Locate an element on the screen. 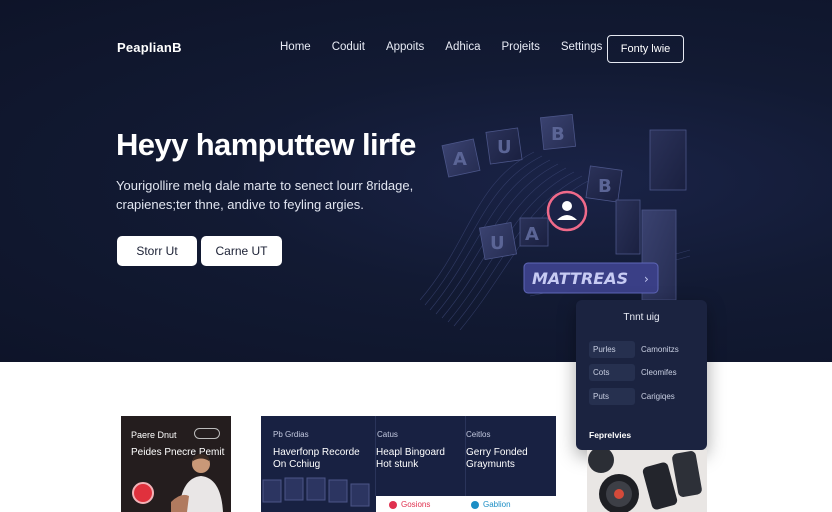 This screenshot has height=512, width=832. card-label: Paere Dnut is located at coordinates (154, 435).